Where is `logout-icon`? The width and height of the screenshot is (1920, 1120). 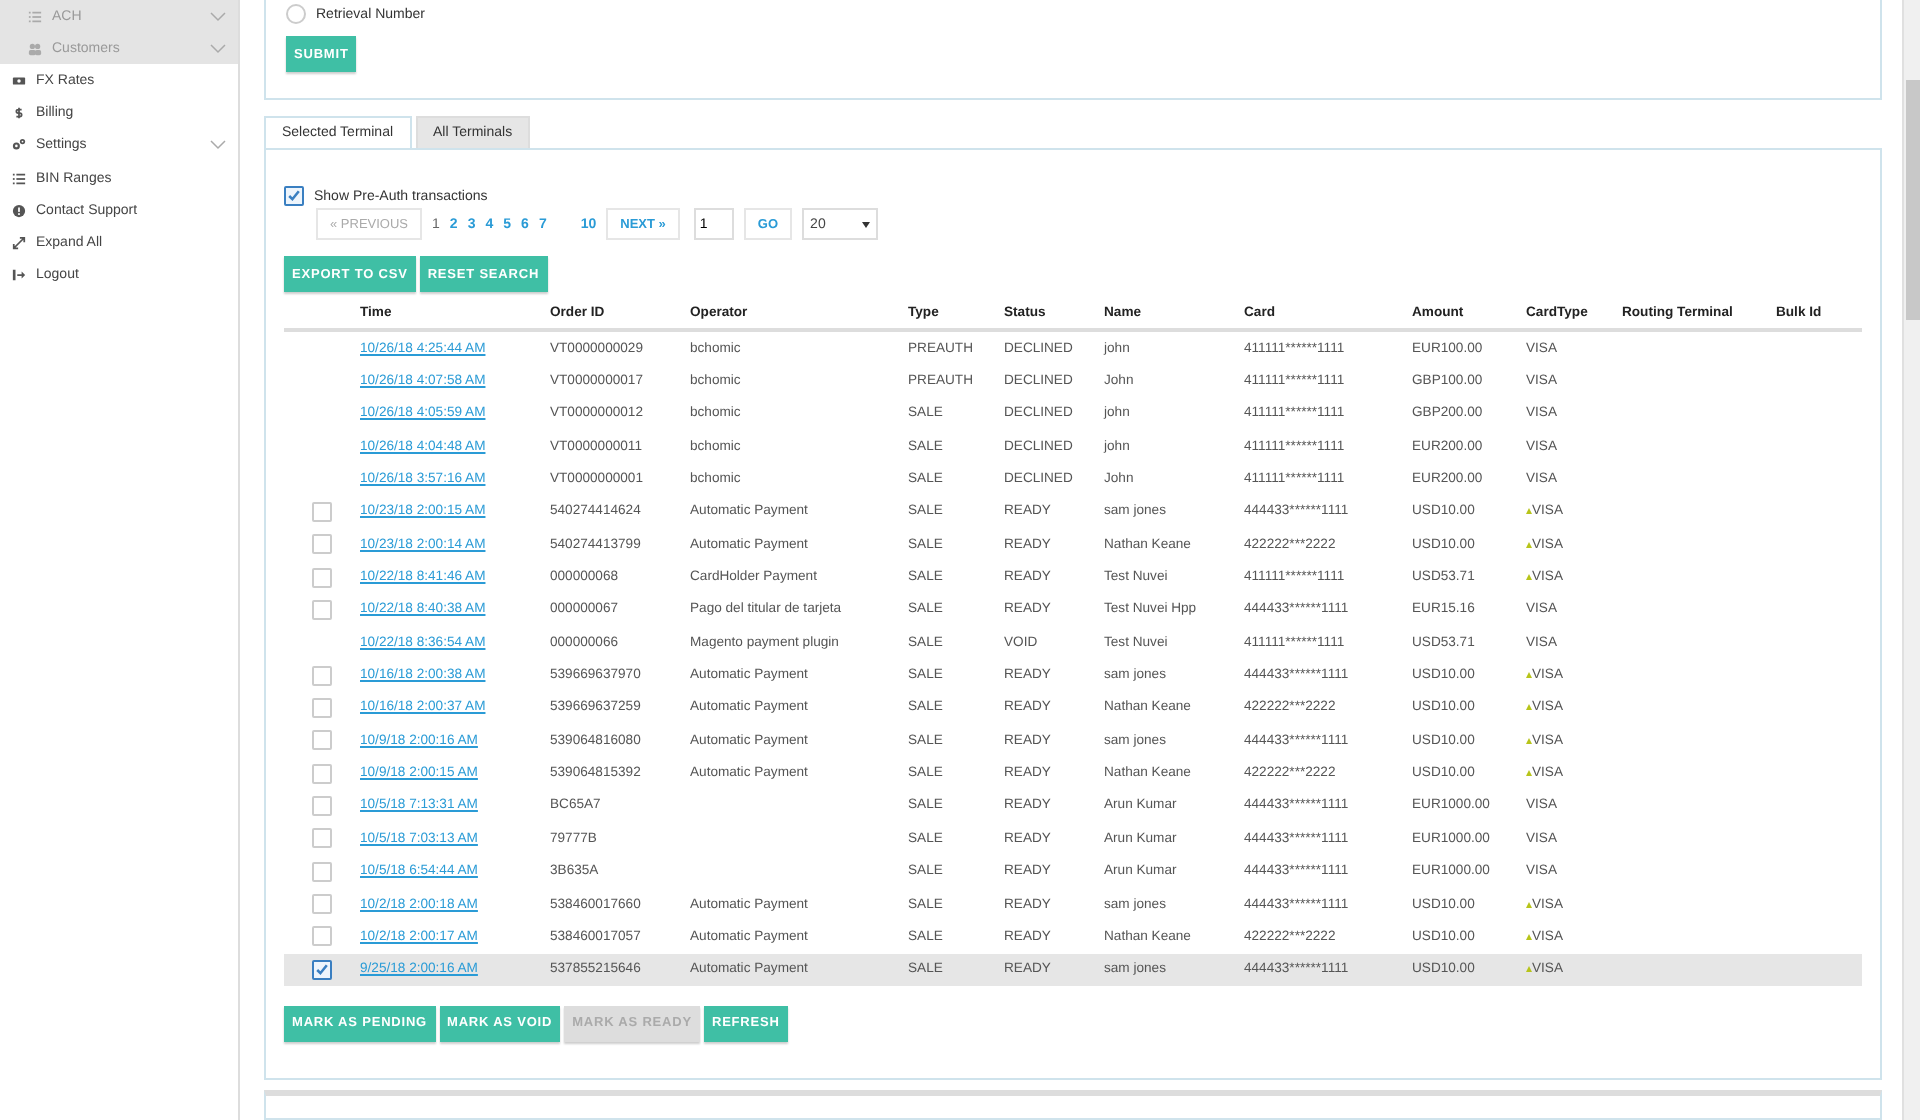
logout-icon is located at coordinates (19, 275).